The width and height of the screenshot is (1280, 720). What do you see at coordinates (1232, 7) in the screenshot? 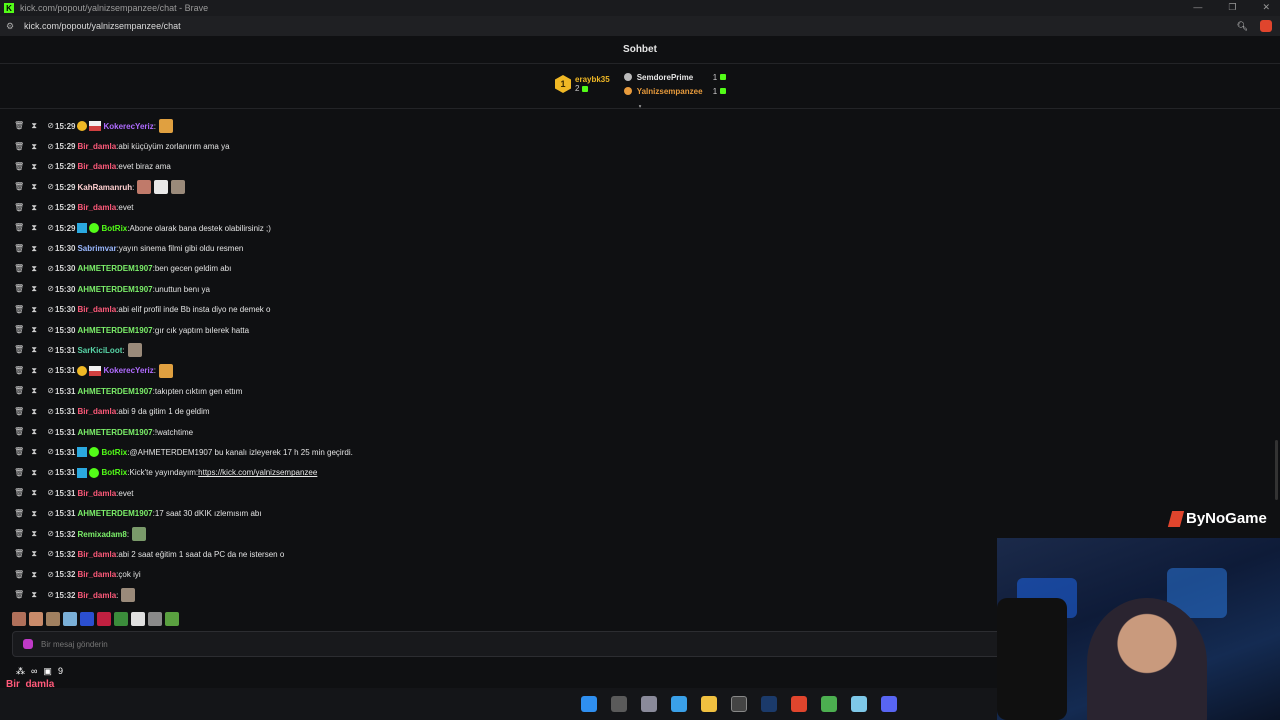
I see `maximize-icon: ❐` at bounding box center [1232, 7].